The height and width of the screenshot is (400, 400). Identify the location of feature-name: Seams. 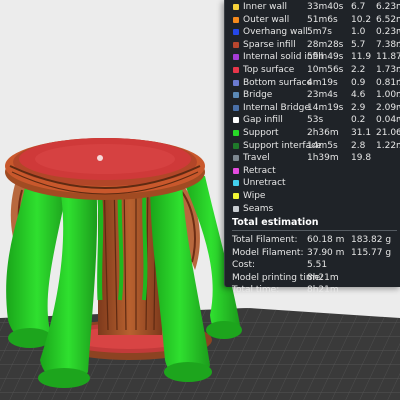
(258, 208).